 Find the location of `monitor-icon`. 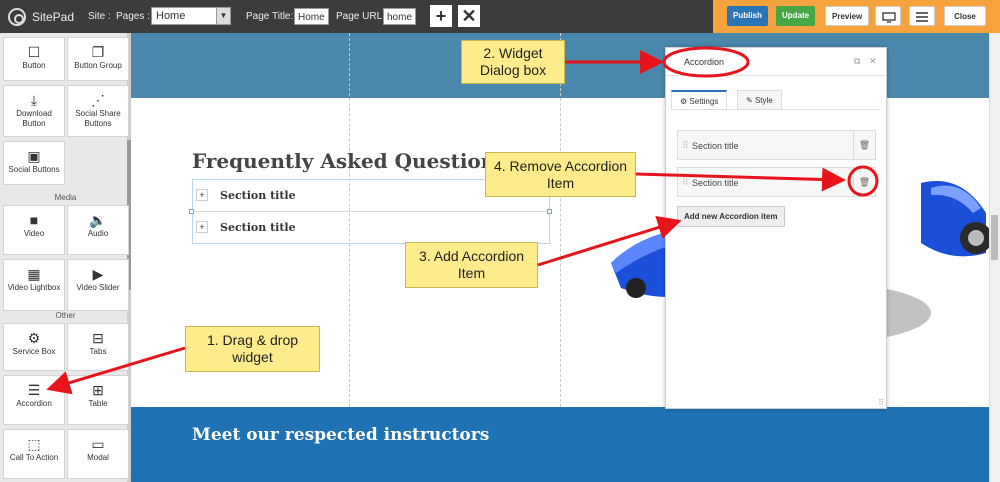

monitor-icon is located at coordinates (889, 17).